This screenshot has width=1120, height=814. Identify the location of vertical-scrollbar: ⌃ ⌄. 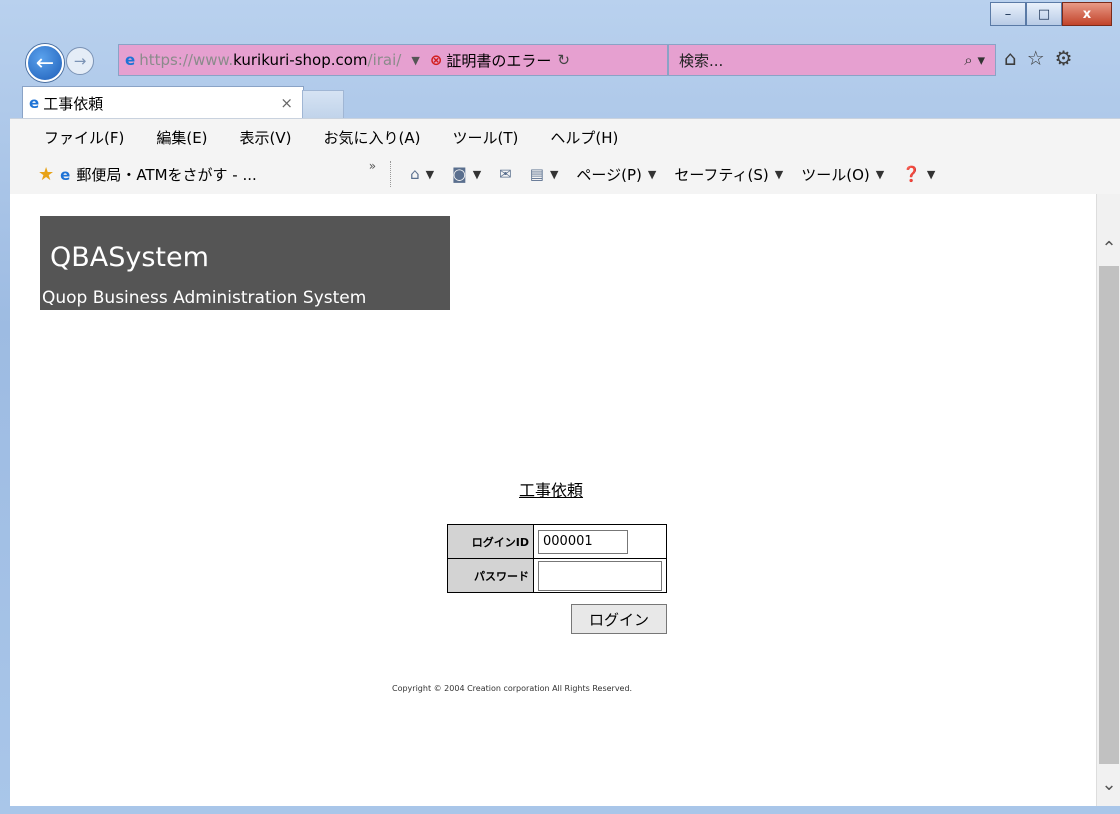
(1108, 500).